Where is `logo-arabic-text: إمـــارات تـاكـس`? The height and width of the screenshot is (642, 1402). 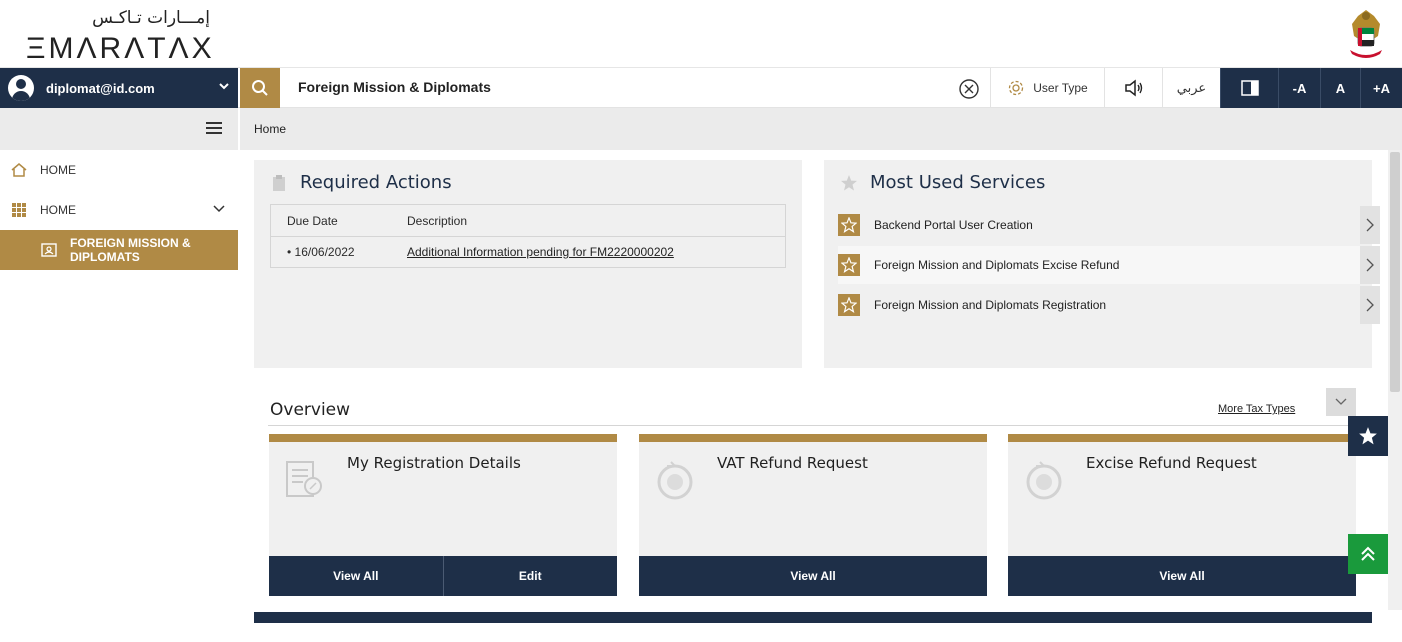 logo-arabic-text: إمـــارات تـاكـس is located at coordinates (151, 18).